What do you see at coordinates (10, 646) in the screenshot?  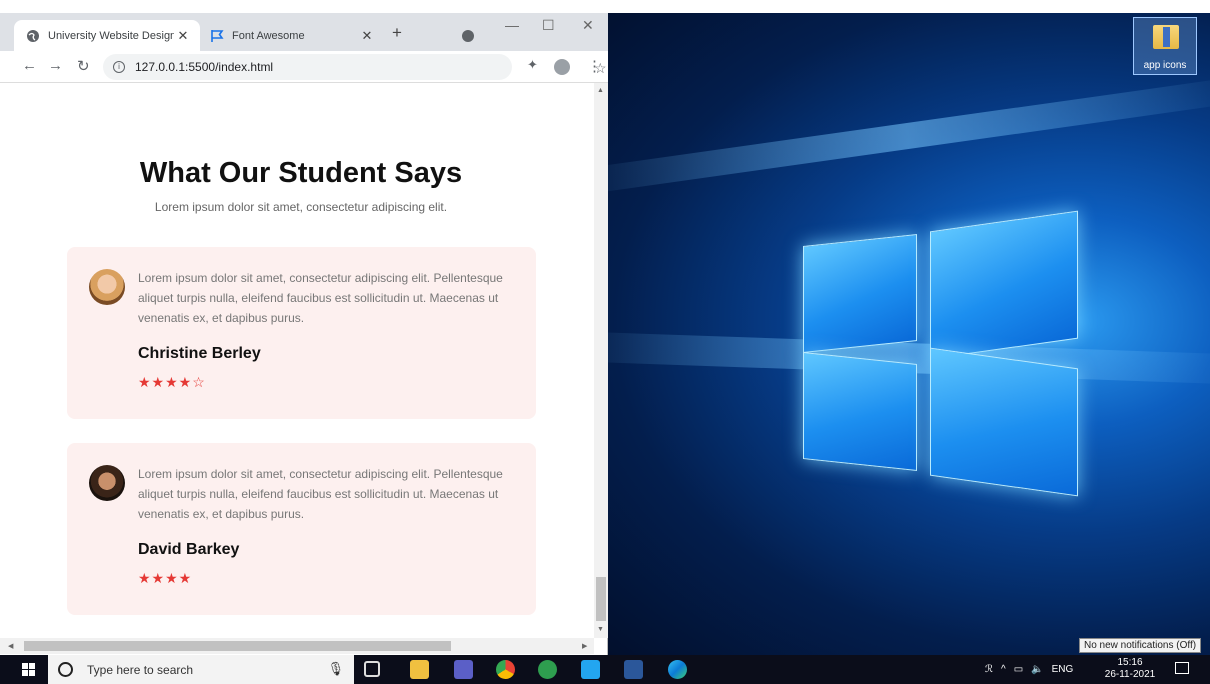 I see `scroll-left-icon: ◀` at bounding box center [10, 646].